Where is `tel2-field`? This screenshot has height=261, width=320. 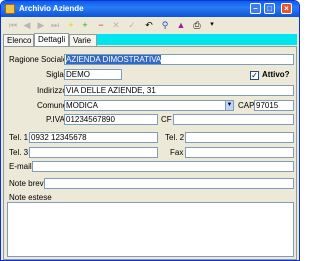 tel2-field is located at coordinates (239, 137).